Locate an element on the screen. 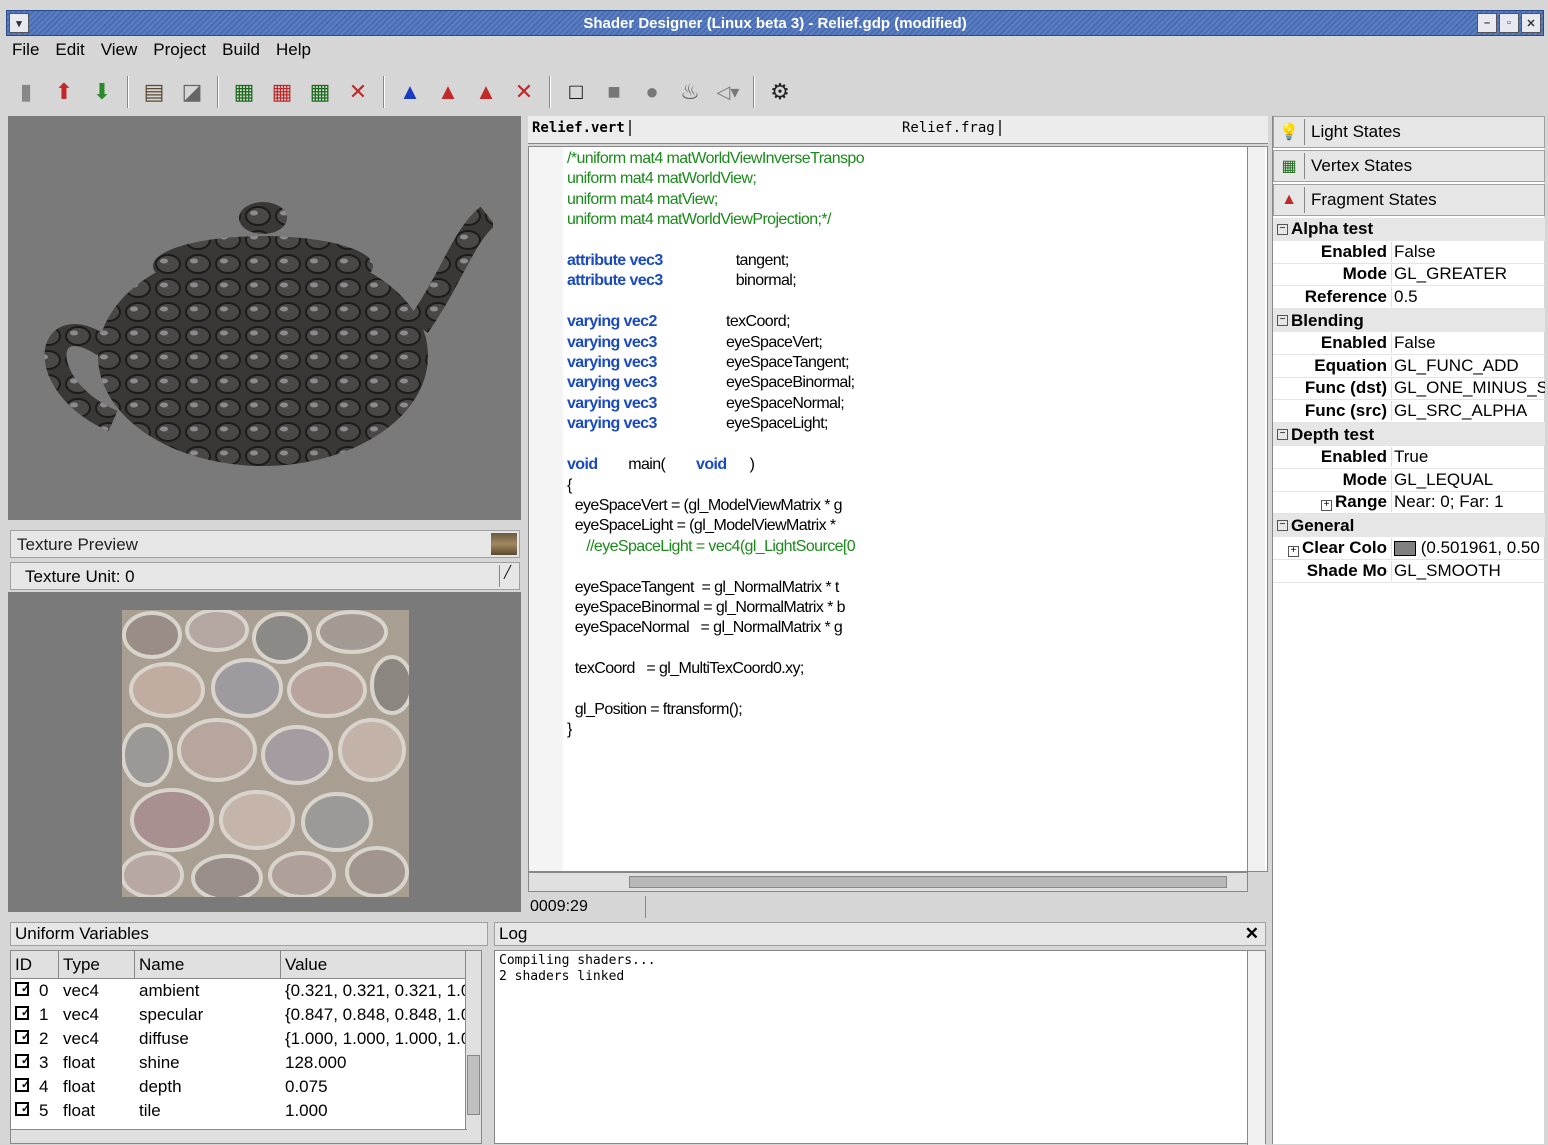 The width and height of the screenshot is (1548, 1145). row-value: {0.321, 0.321, 0.321, 1.00 is located at coordinates (376, 991).